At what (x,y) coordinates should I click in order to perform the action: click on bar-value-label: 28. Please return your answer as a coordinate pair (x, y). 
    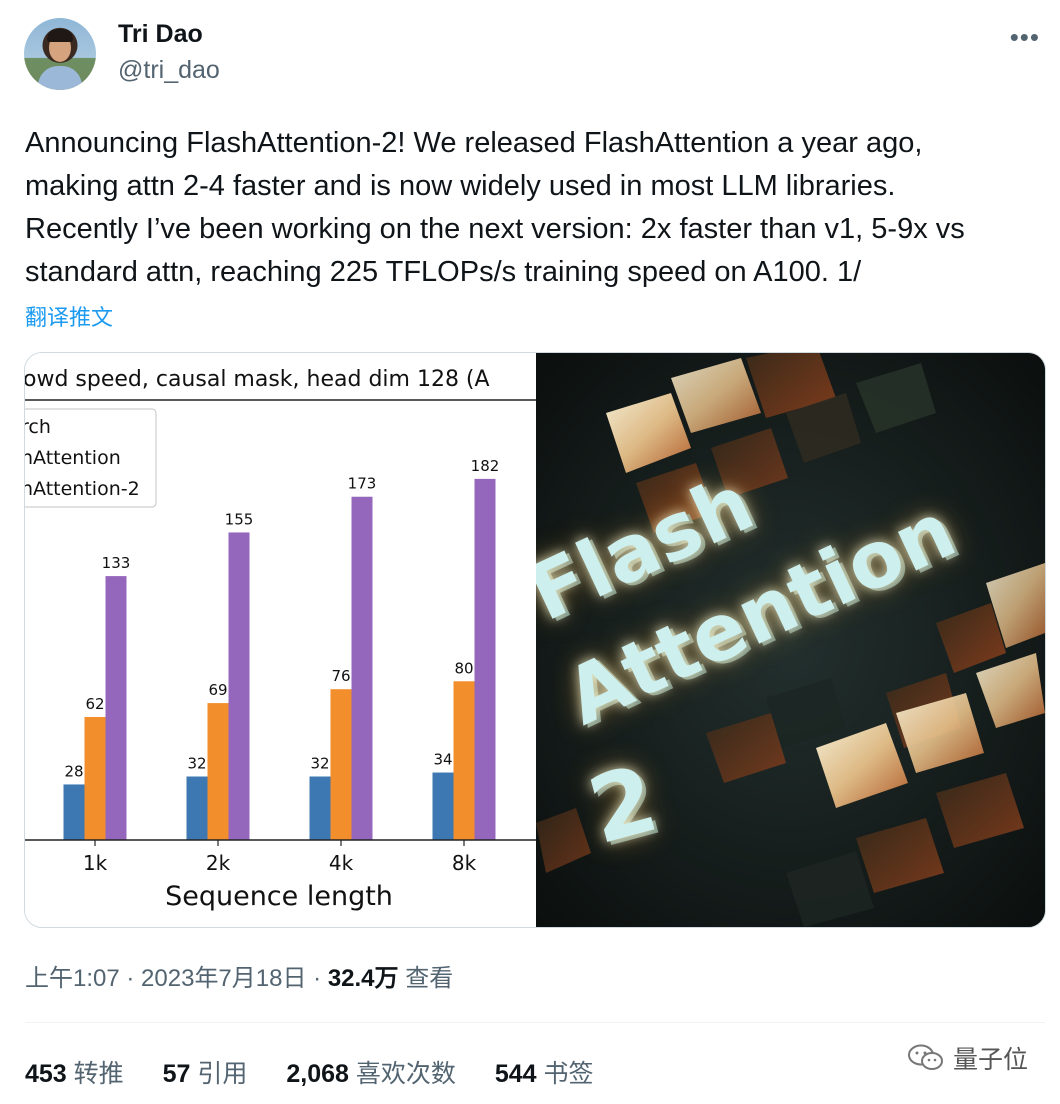
    Looking at the image, I should click on (73, 771).